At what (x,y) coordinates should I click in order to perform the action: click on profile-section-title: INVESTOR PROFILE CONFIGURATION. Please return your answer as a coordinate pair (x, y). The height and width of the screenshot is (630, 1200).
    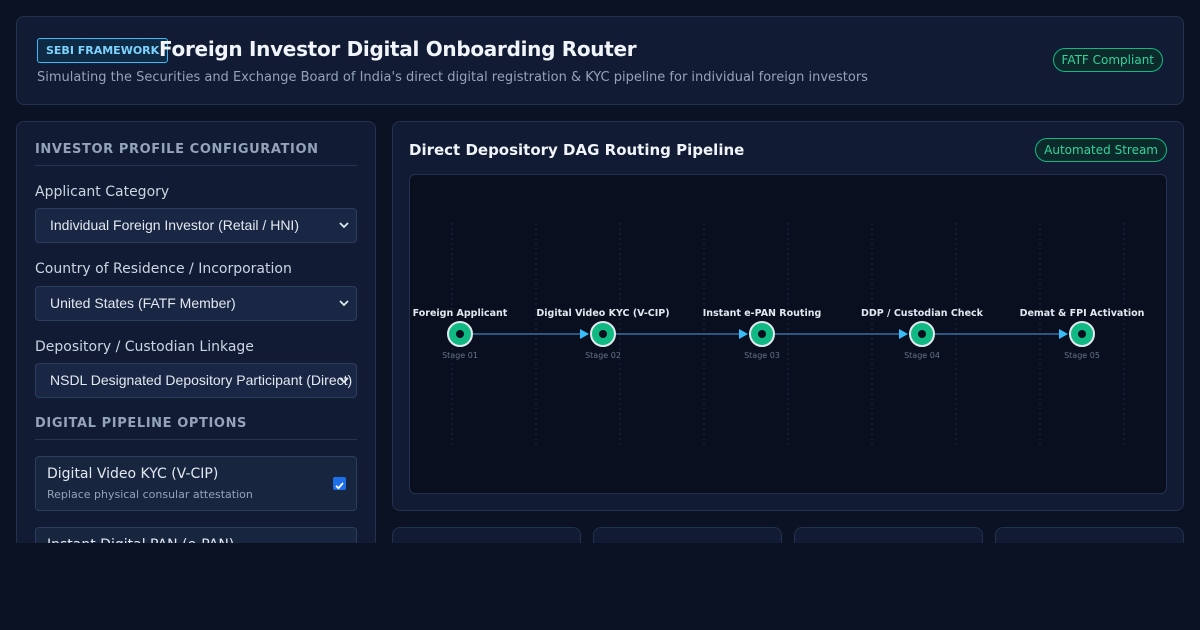
    Looking at the image, I should click on (177, 149).